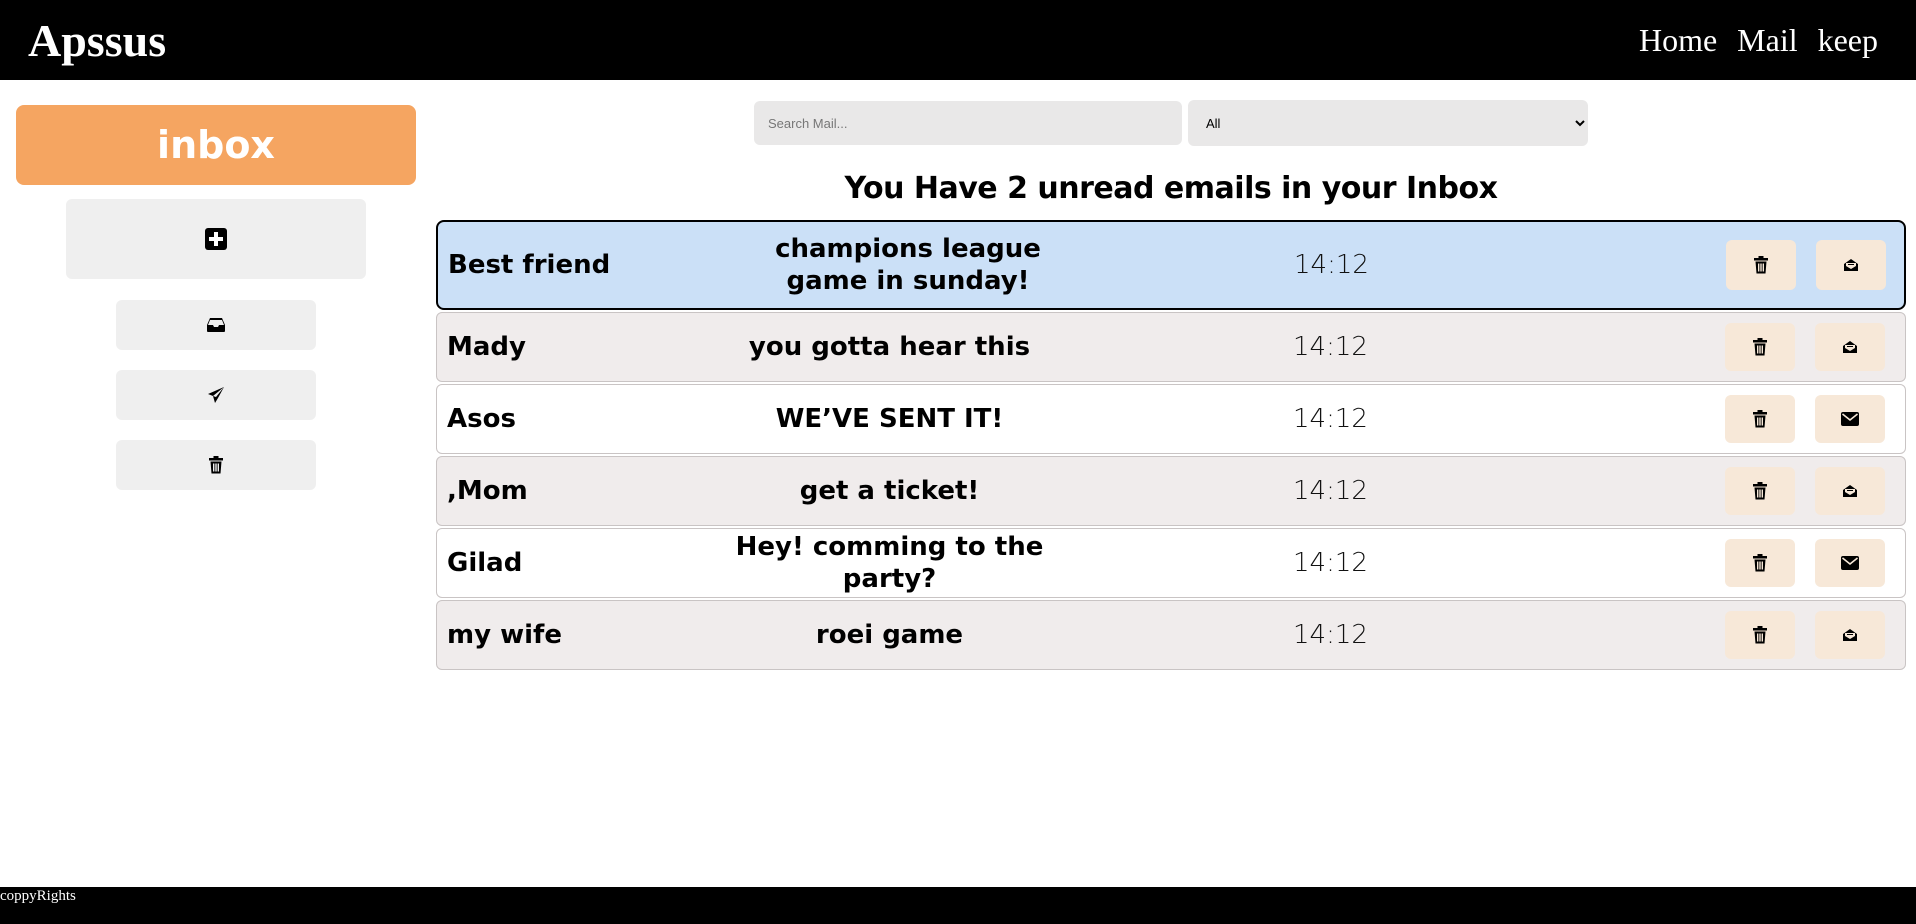 The width and height of the screenshot is (1916, 924). I want to click on mail-subject: WE’VE SENT IT!, so click(889, 419).